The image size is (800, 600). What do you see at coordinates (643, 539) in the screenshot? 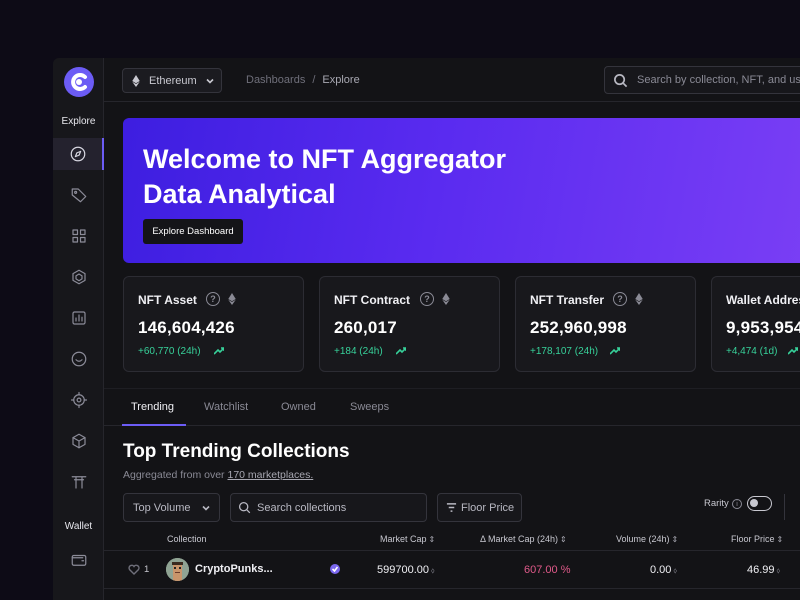
I see `header-volume-label: Volume (24h)` at bounding box center [643, 539].